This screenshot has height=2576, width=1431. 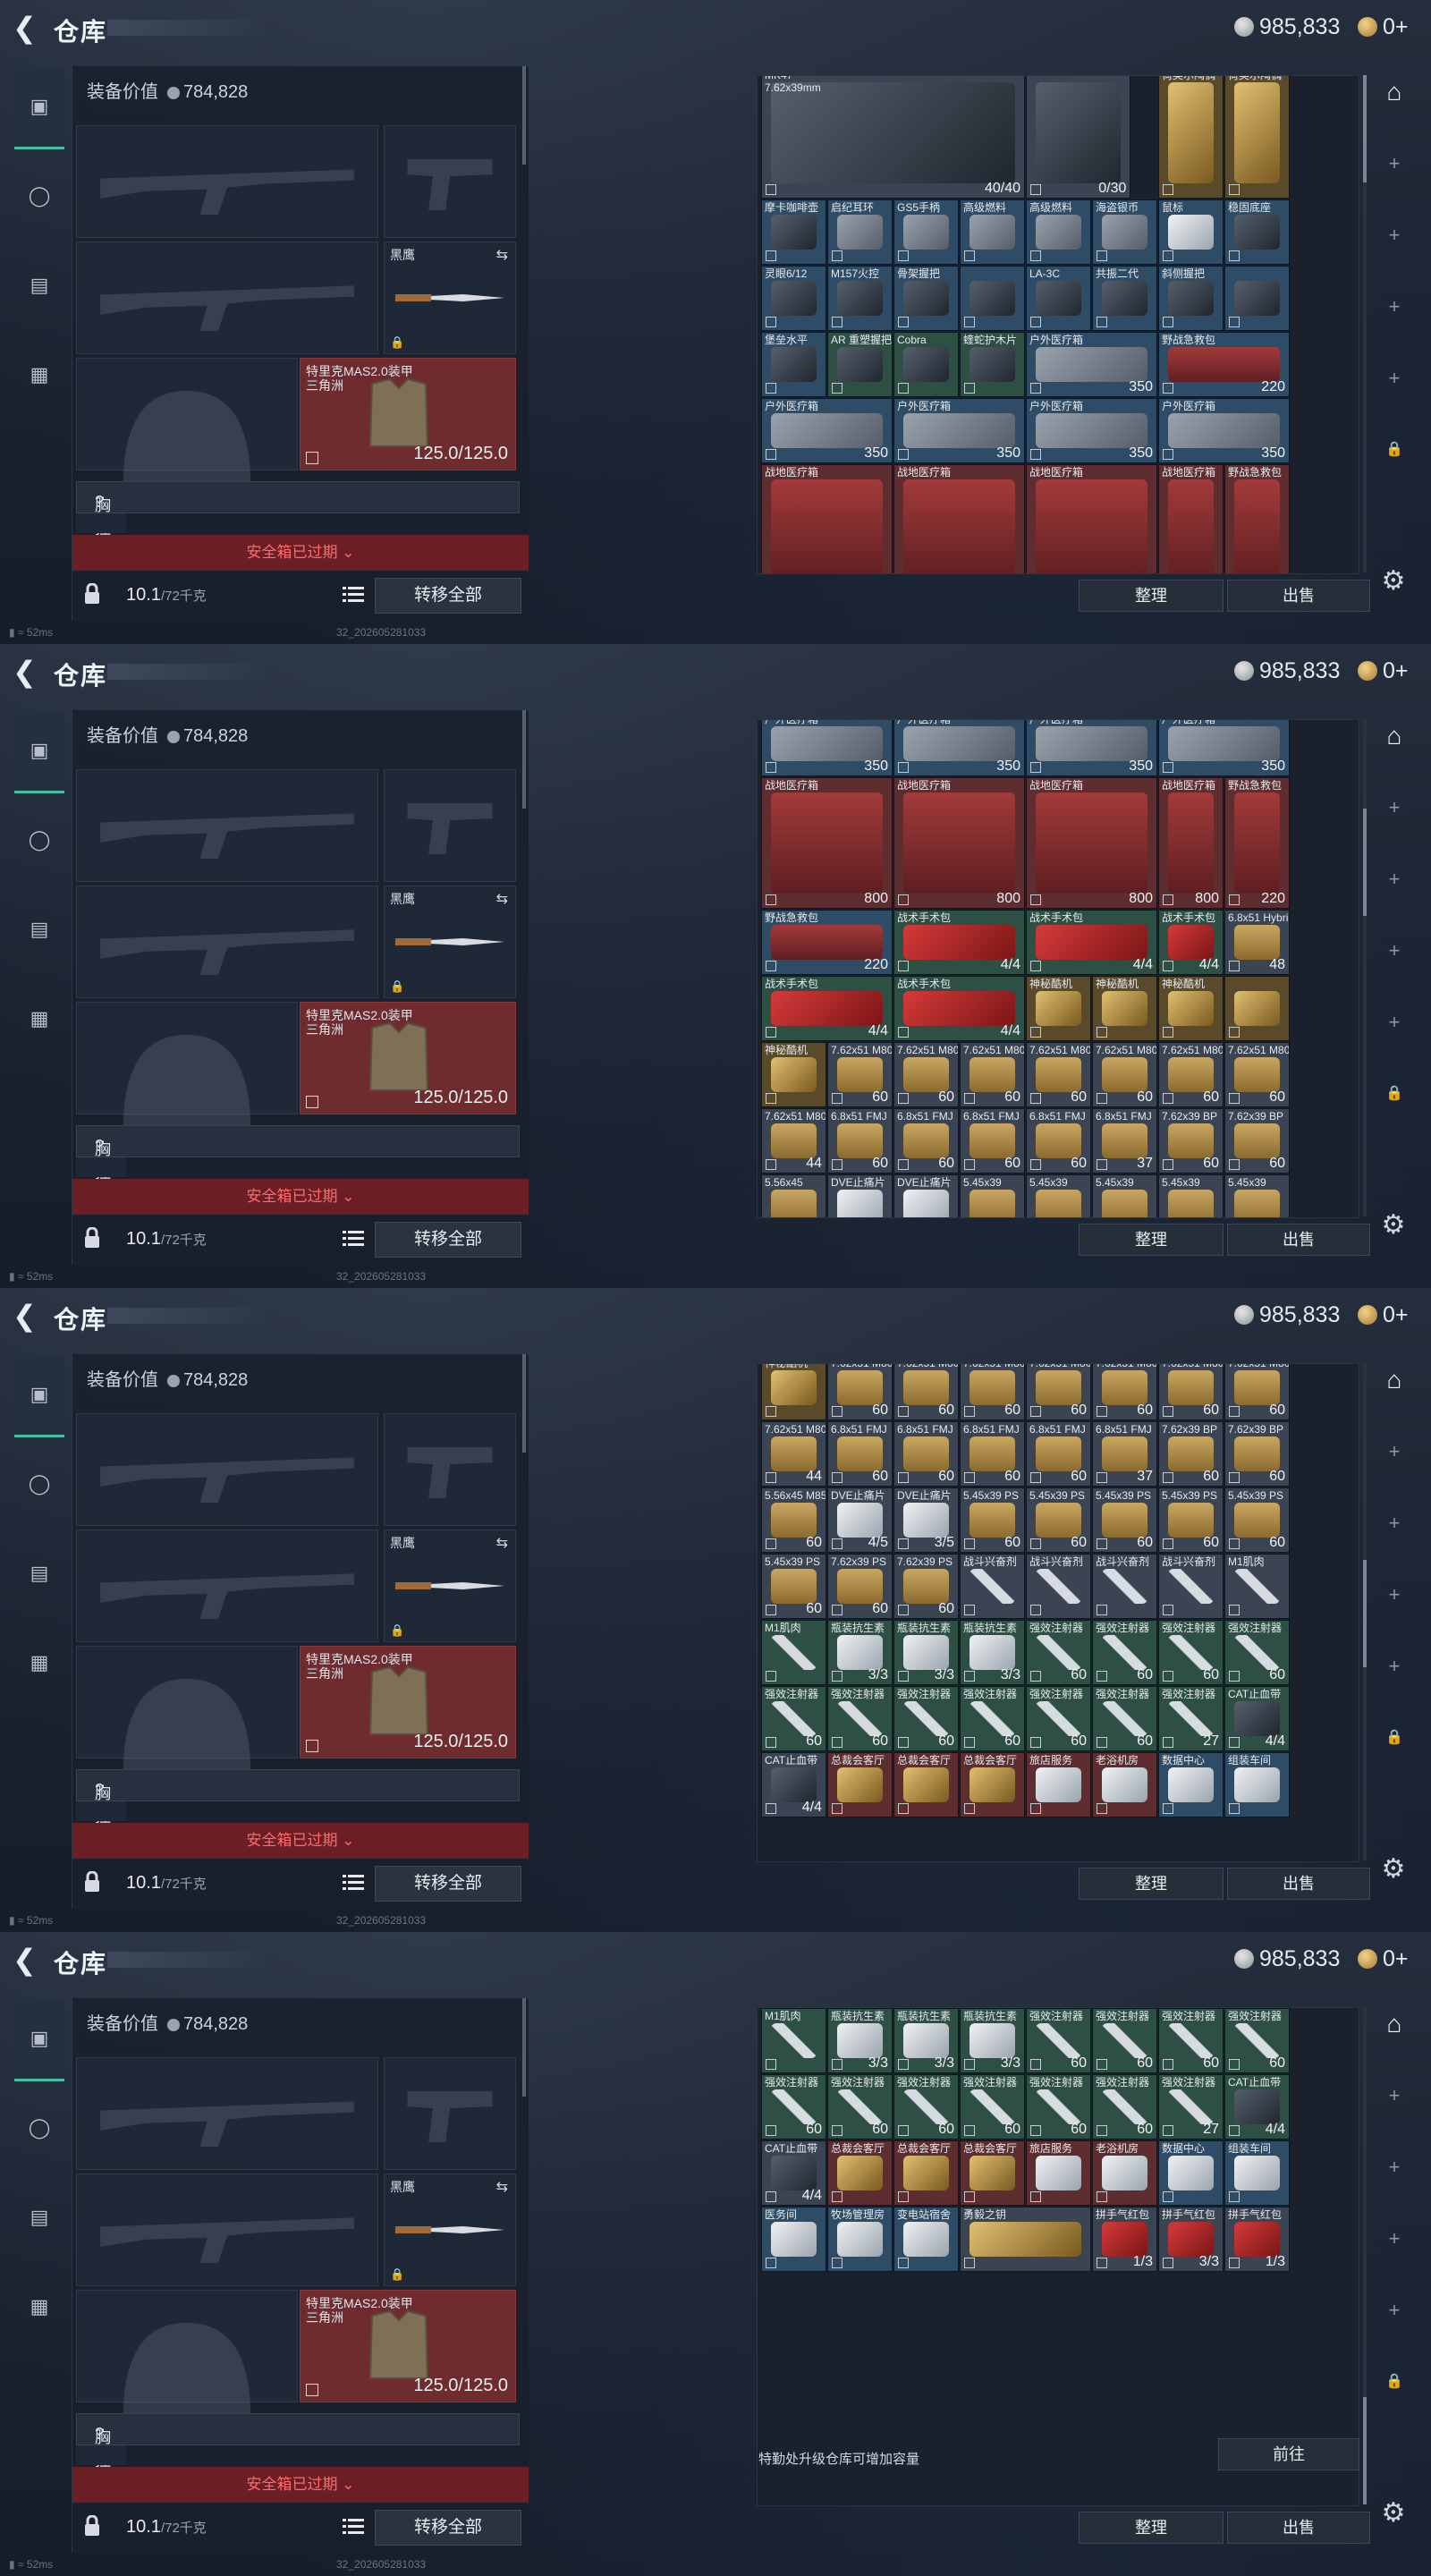 What do you see at coordinates (794, 1454) in the screenshot?
I see `item-cell: 7.62x51 M80 44` at bounding box center [794, 1454].